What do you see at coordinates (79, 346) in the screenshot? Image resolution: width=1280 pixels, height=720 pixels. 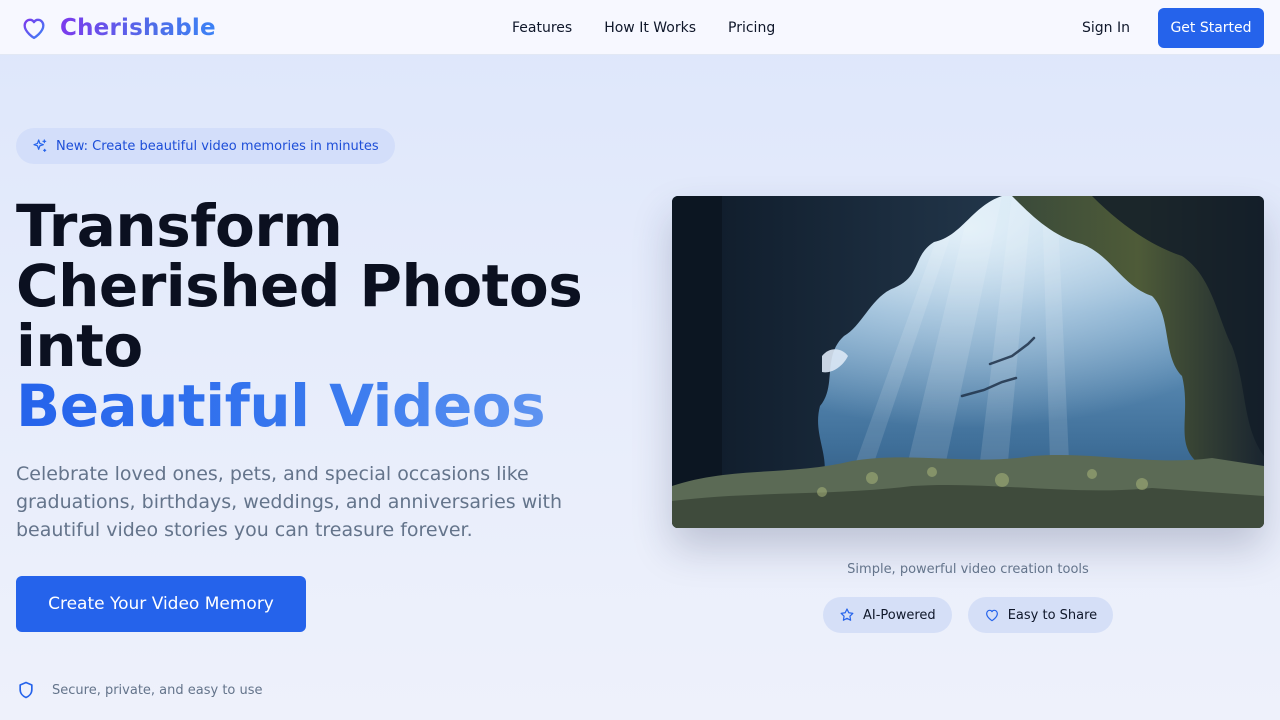 I see `headline-line-3: into` at bounding box center [79, 346].